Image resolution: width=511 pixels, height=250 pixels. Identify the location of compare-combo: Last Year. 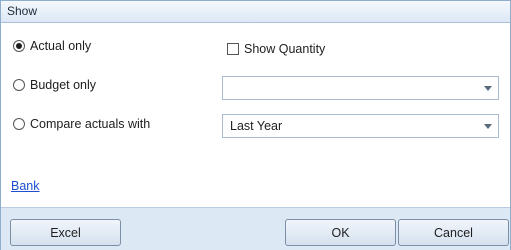
(360, 126).